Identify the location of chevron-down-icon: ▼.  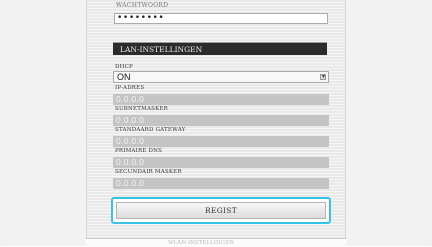
(323, 77).